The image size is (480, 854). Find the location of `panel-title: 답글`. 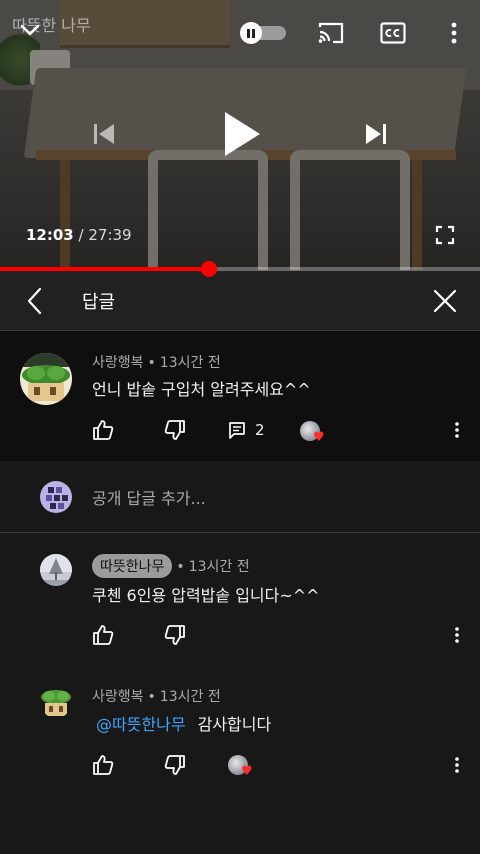

panel-title: 답글 is located at coordinates (99, 302).